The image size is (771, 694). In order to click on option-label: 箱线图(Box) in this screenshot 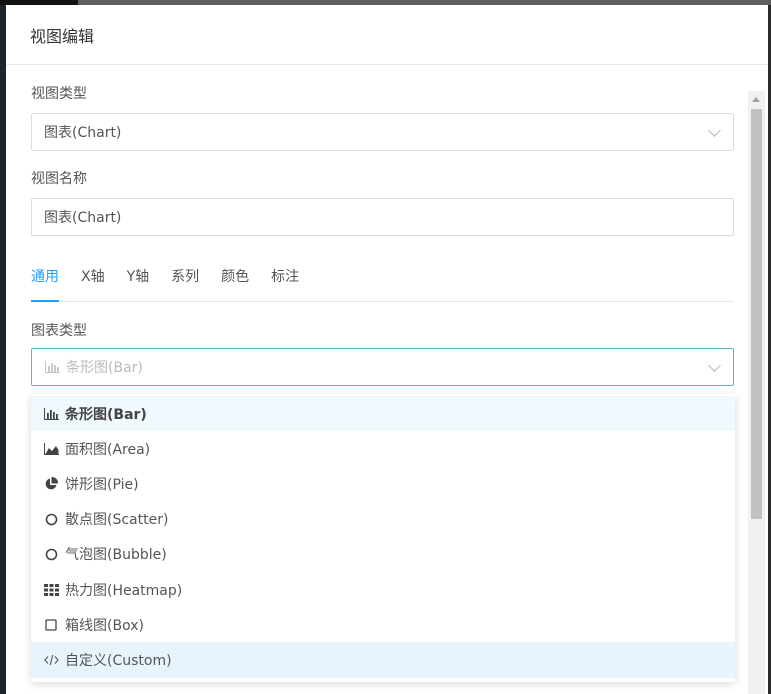, I will do `click(104, 625)`.